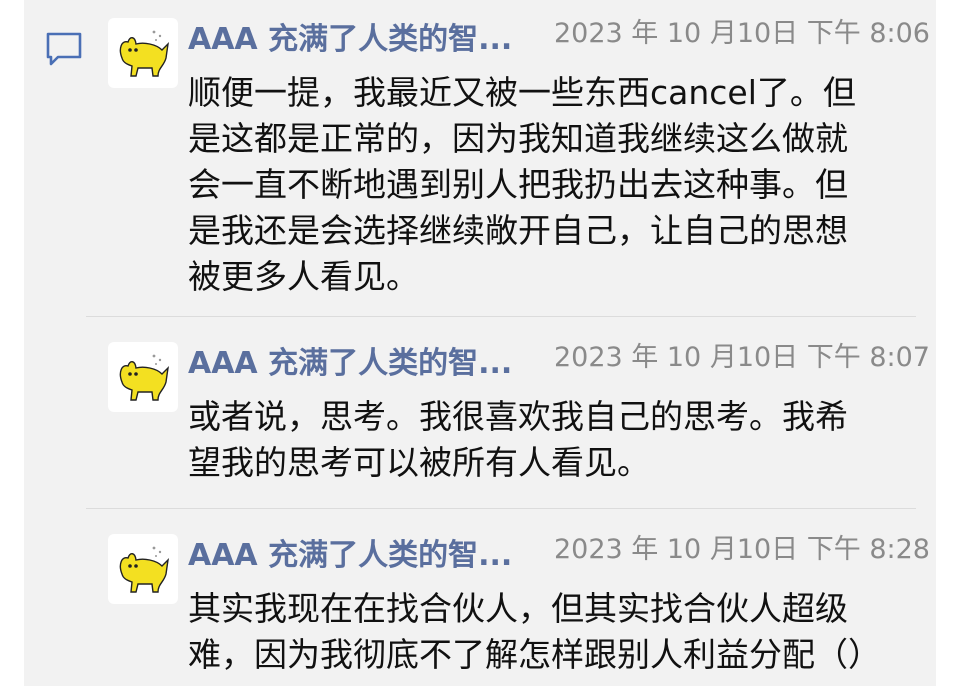  Describe the element at coordinates (518, 439) in the screenshot. I see `message-text: 或者说，思考。我很喜欢我自己的思考。我希 望我的思考可以被所有人看见。` at that location.